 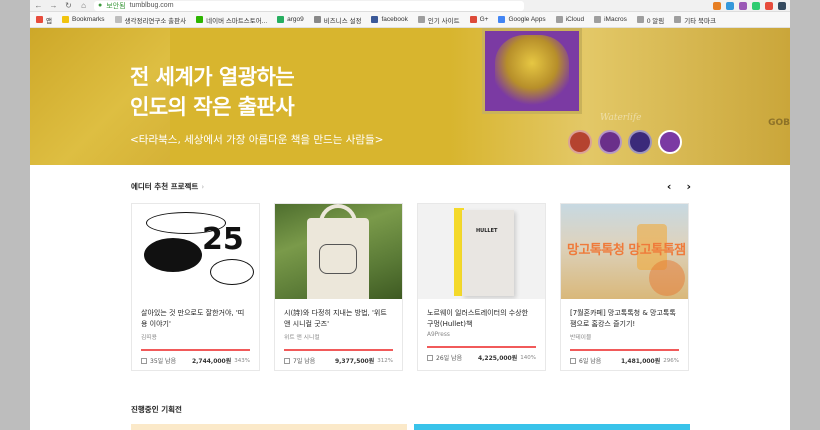 I want to click on hero-side-text: GOB, so click(x=779, y=123).